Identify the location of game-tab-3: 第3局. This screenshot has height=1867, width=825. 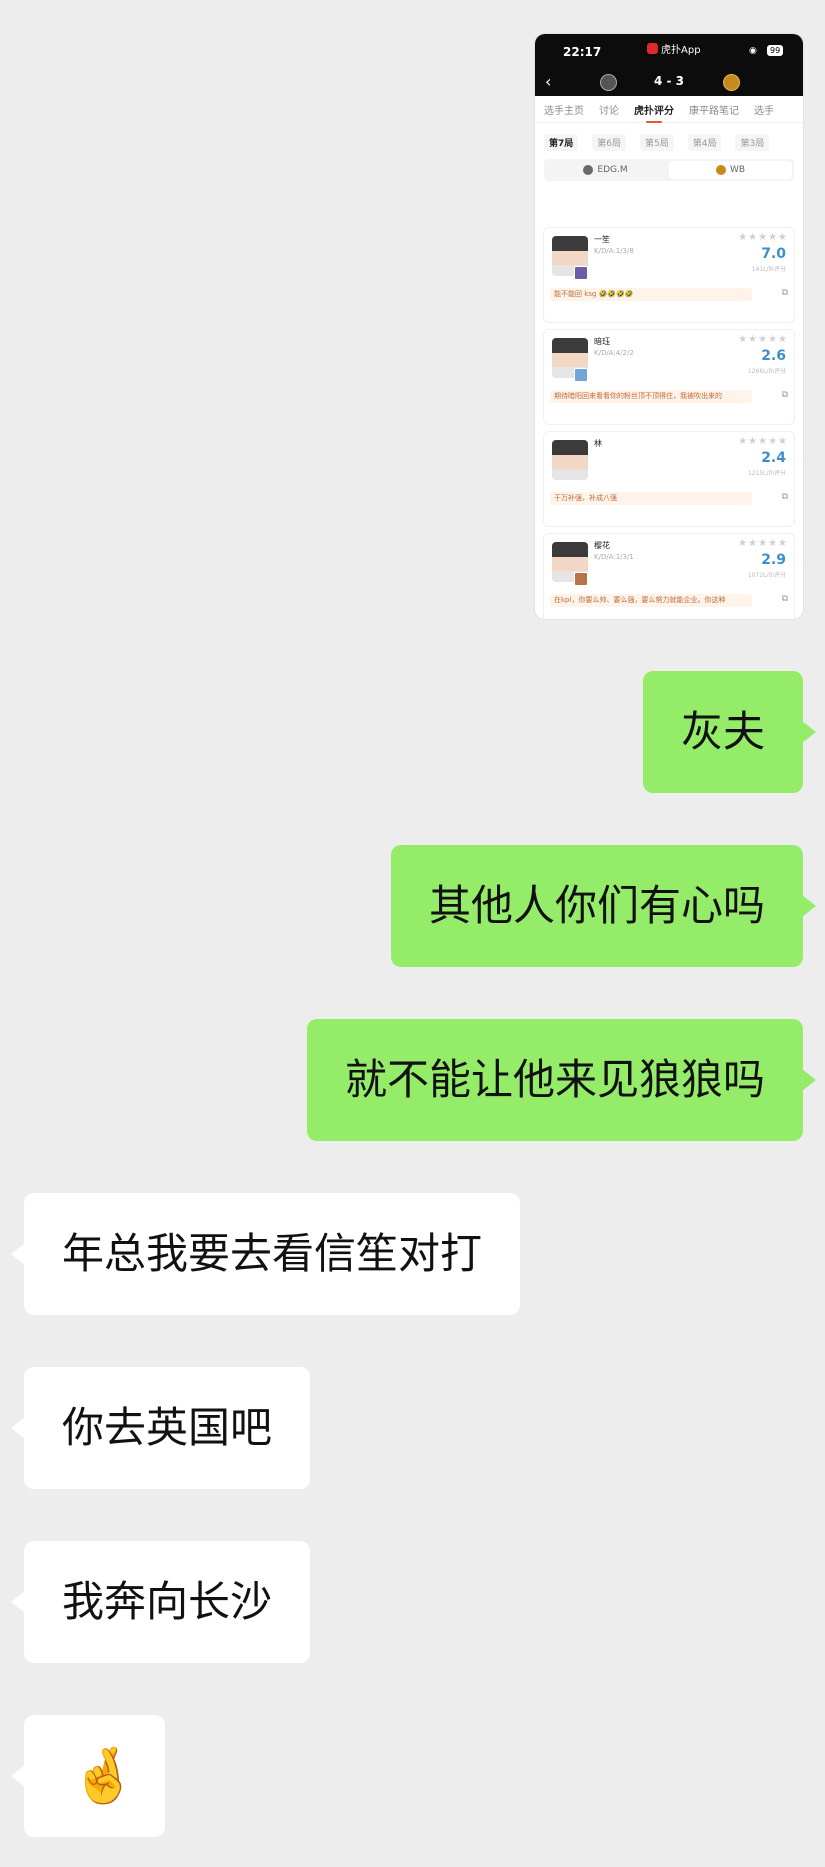
(752, 142).